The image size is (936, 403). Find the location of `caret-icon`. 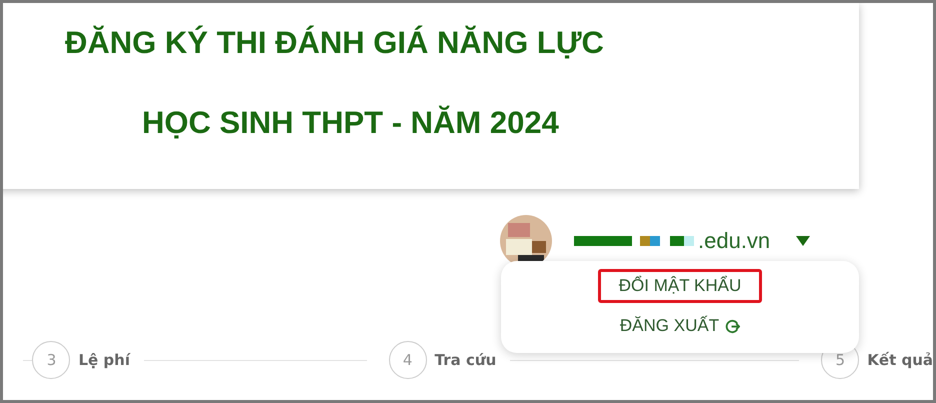

caret-icon is located at coordinates (803, 241).